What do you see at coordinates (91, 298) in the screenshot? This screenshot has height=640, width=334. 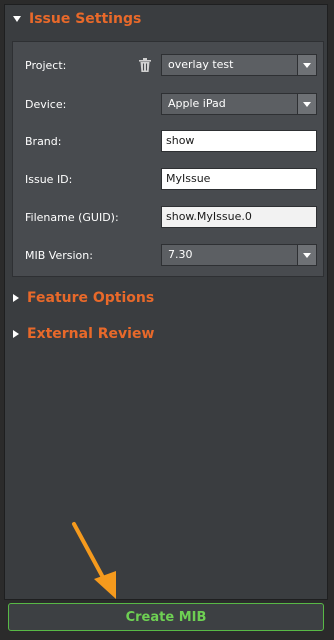 I see `feature-options-title: Feature Options` at bounding box center [91, 298].